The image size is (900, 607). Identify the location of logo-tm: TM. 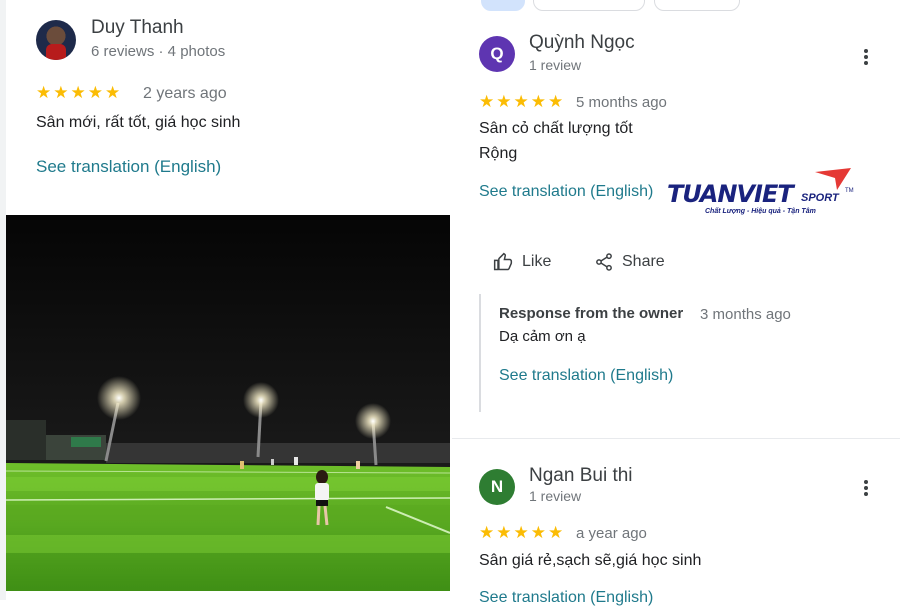
(849, 191).